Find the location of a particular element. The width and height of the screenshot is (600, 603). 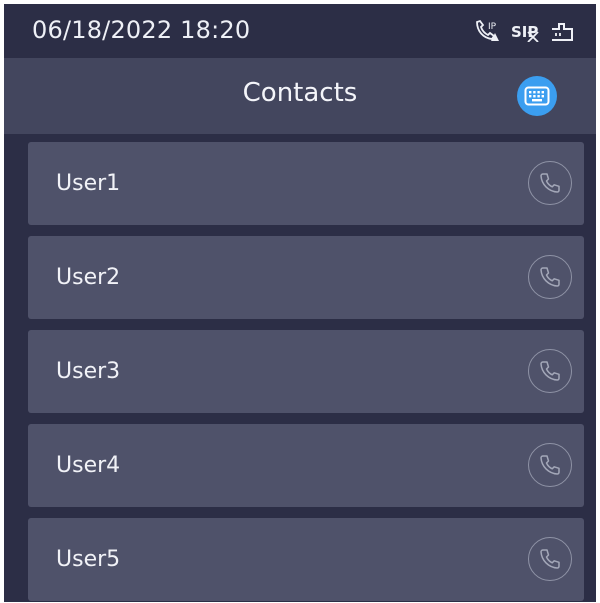

network-icon is located at coordinates (562, 32).